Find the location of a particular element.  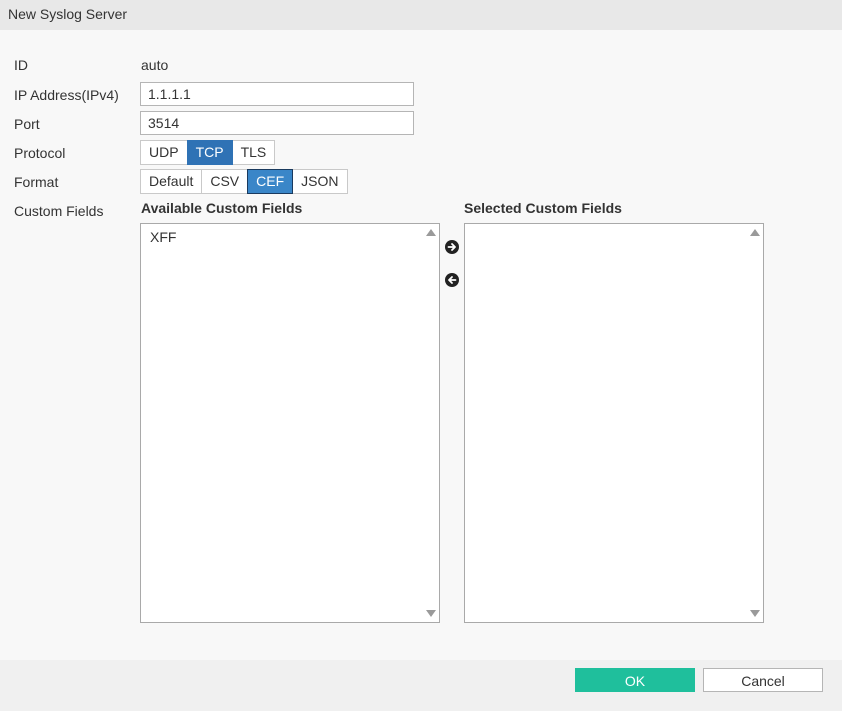

arrow-left-circle-icon is located at coordinates (452, 280).